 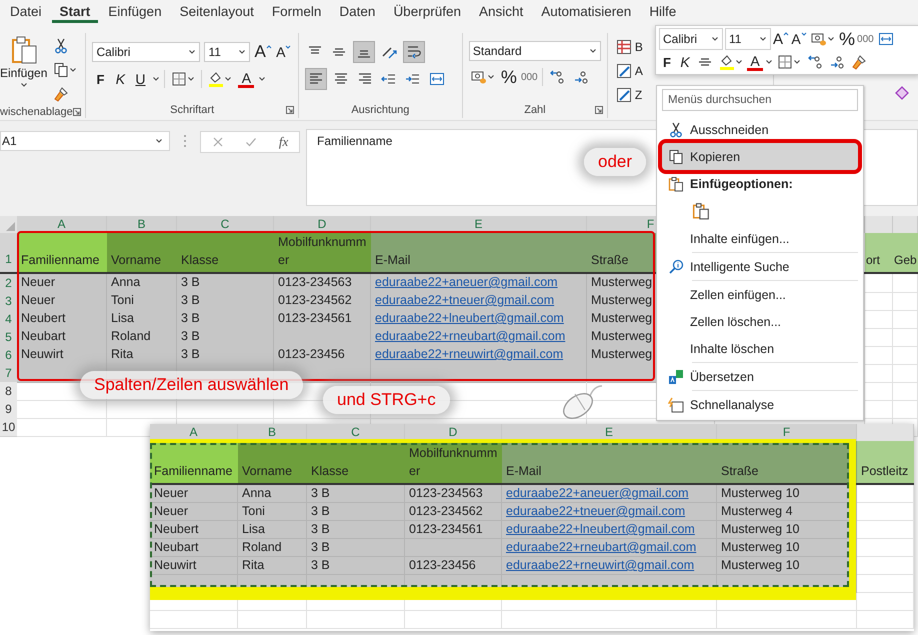 I want to click on paste-button: Einfügen, so click(x=24, y=62).